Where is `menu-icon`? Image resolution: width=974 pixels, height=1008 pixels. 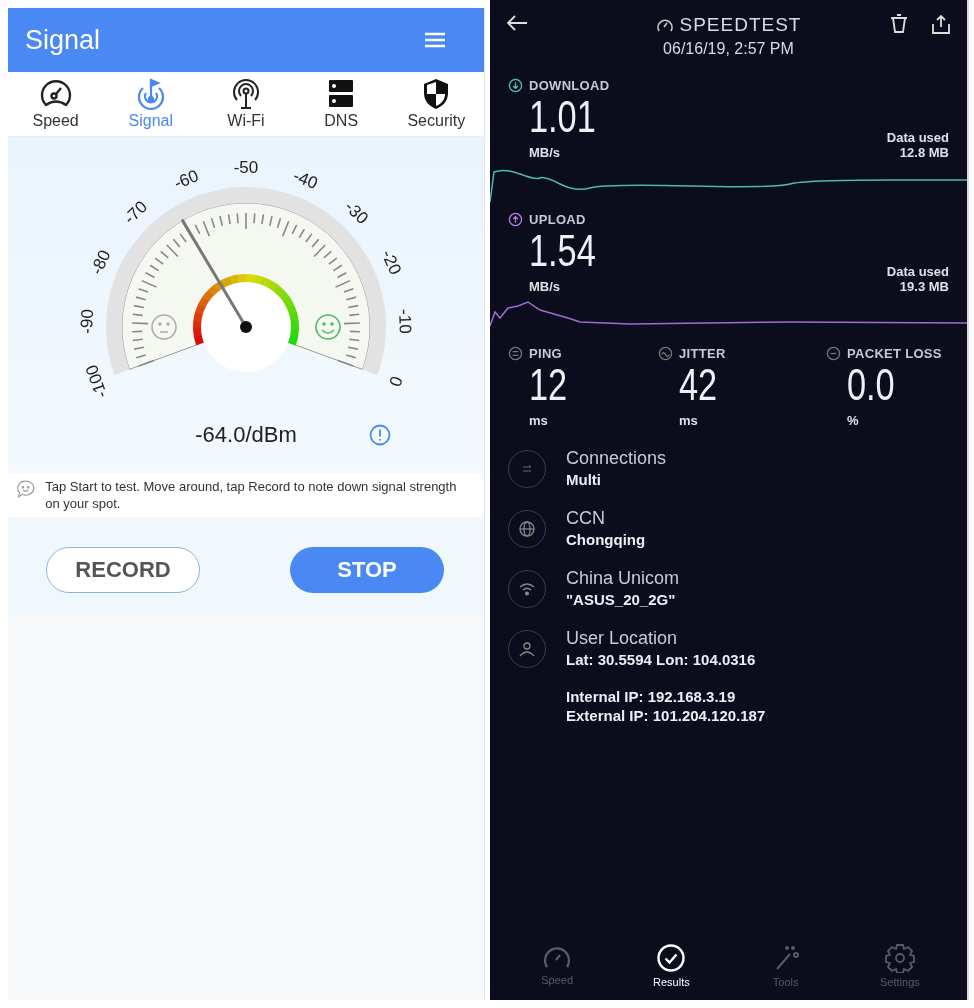 menu-icon is located at coordinates (435, 40).